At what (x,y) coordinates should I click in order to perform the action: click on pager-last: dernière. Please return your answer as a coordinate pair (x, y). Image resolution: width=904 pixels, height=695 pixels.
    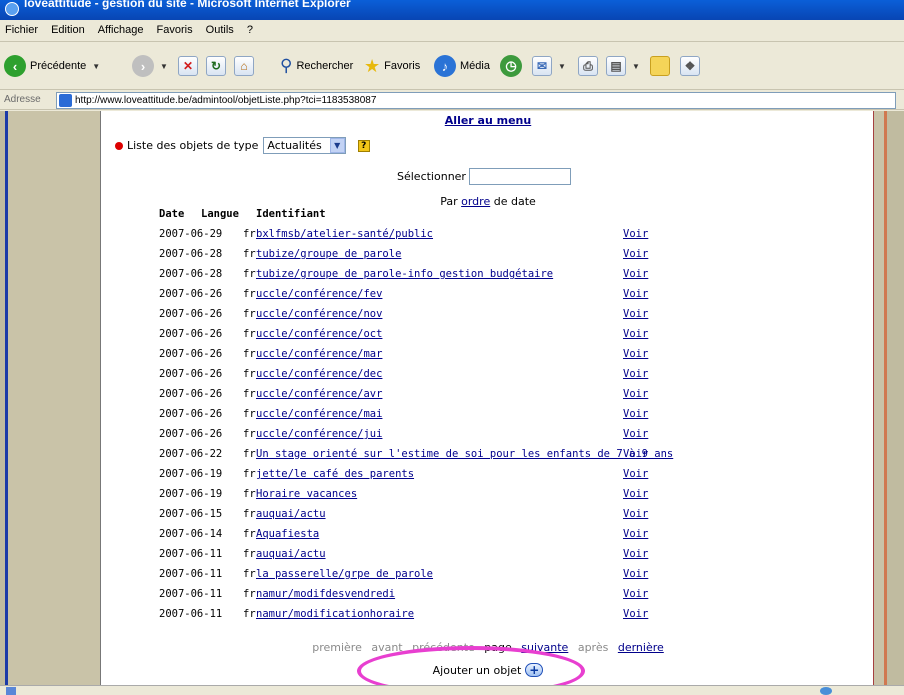
    Looking at the image, I should click on (641, 647).